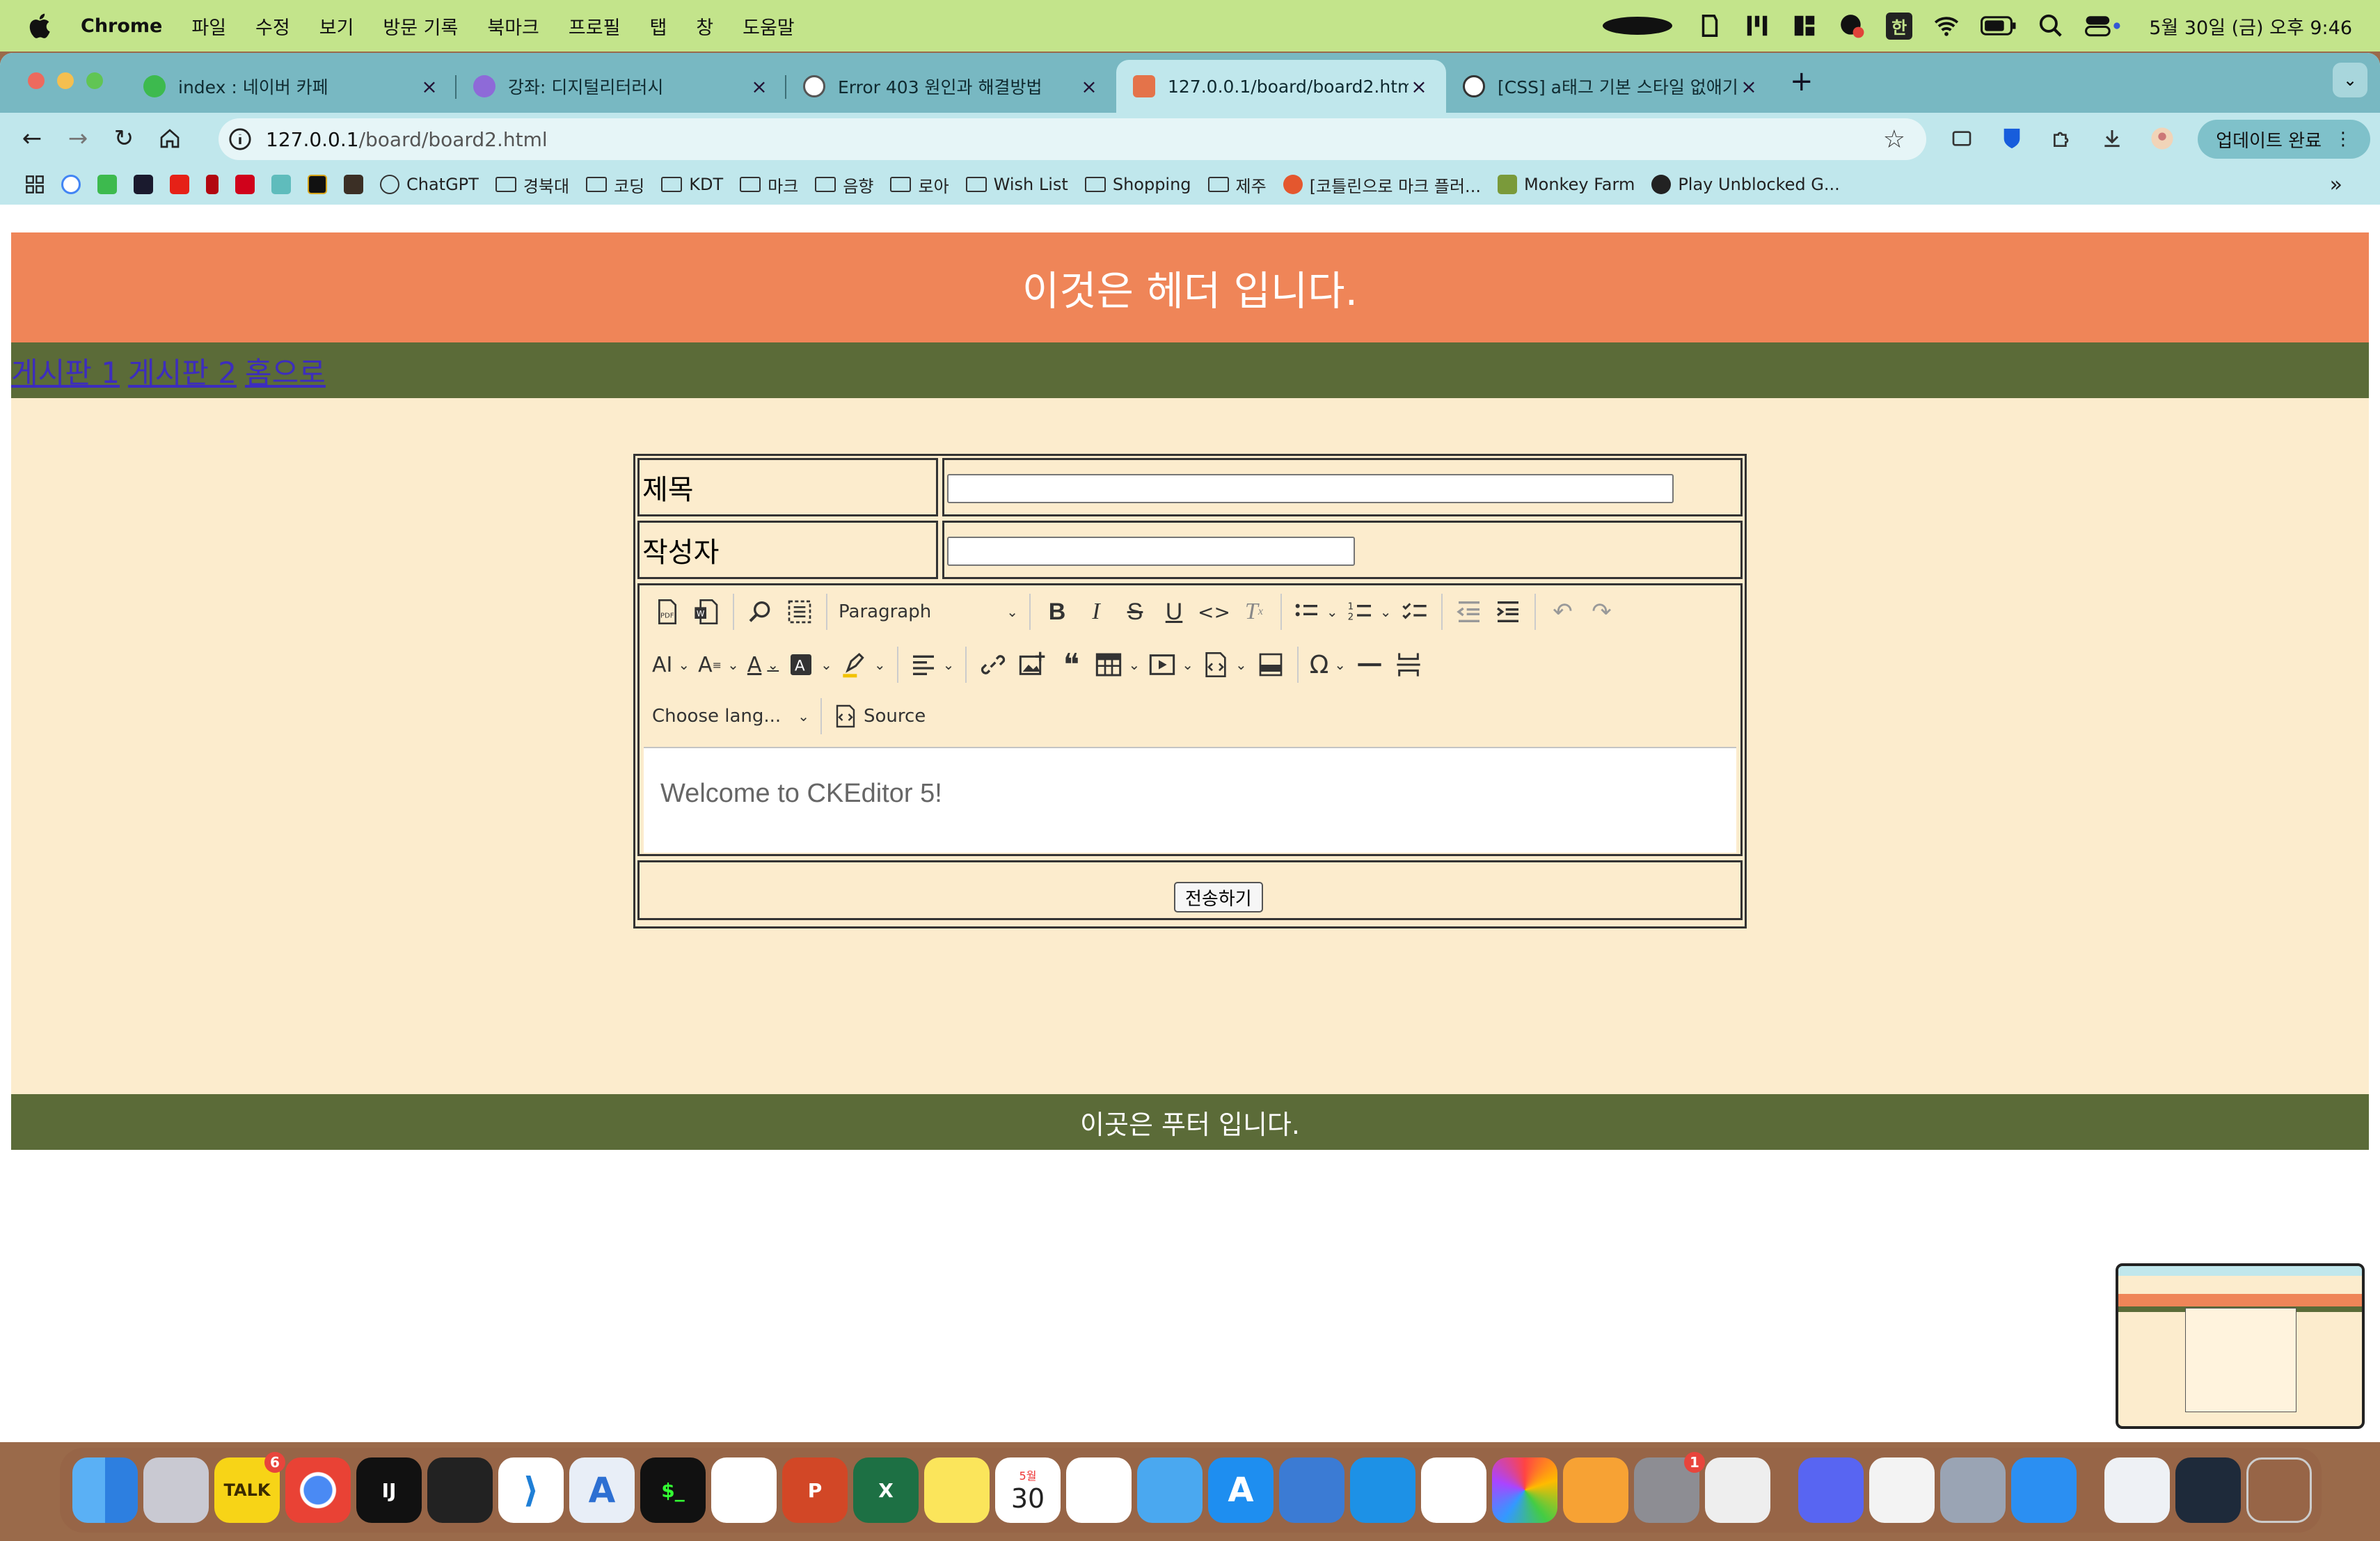 This screenshot has height=1541, width=2380. What do you see at coordinates (245, 184) in the screenshot?
I see `tving-bookmark-icon` at bounding box center [245, 184].